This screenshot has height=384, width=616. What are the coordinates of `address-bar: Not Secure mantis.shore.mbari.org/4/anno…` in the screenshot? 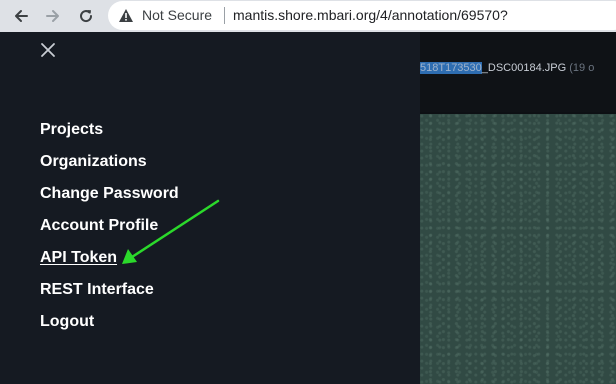 It's located at (362, 15).